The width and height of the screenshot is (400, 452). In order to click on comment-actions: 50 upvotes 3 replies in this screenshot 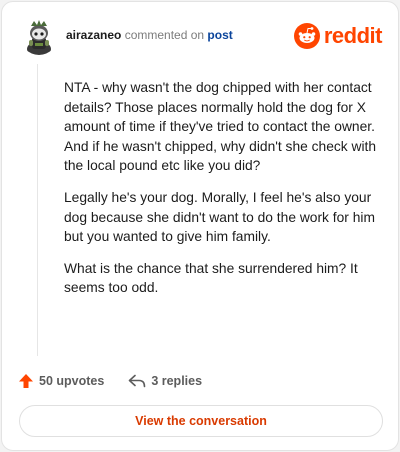, I will do `click(110, 381)`.